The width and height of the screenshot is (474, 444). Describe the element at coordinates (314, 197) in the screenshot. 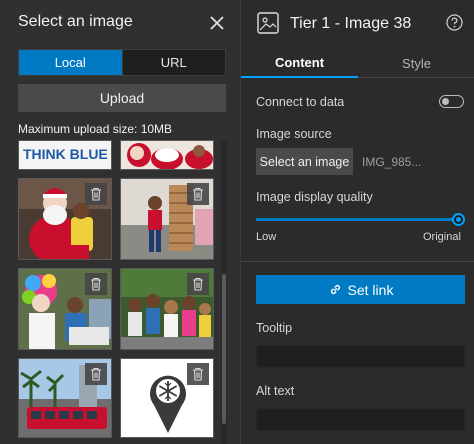

I see `display-quality-label: Image display quality` at that location.